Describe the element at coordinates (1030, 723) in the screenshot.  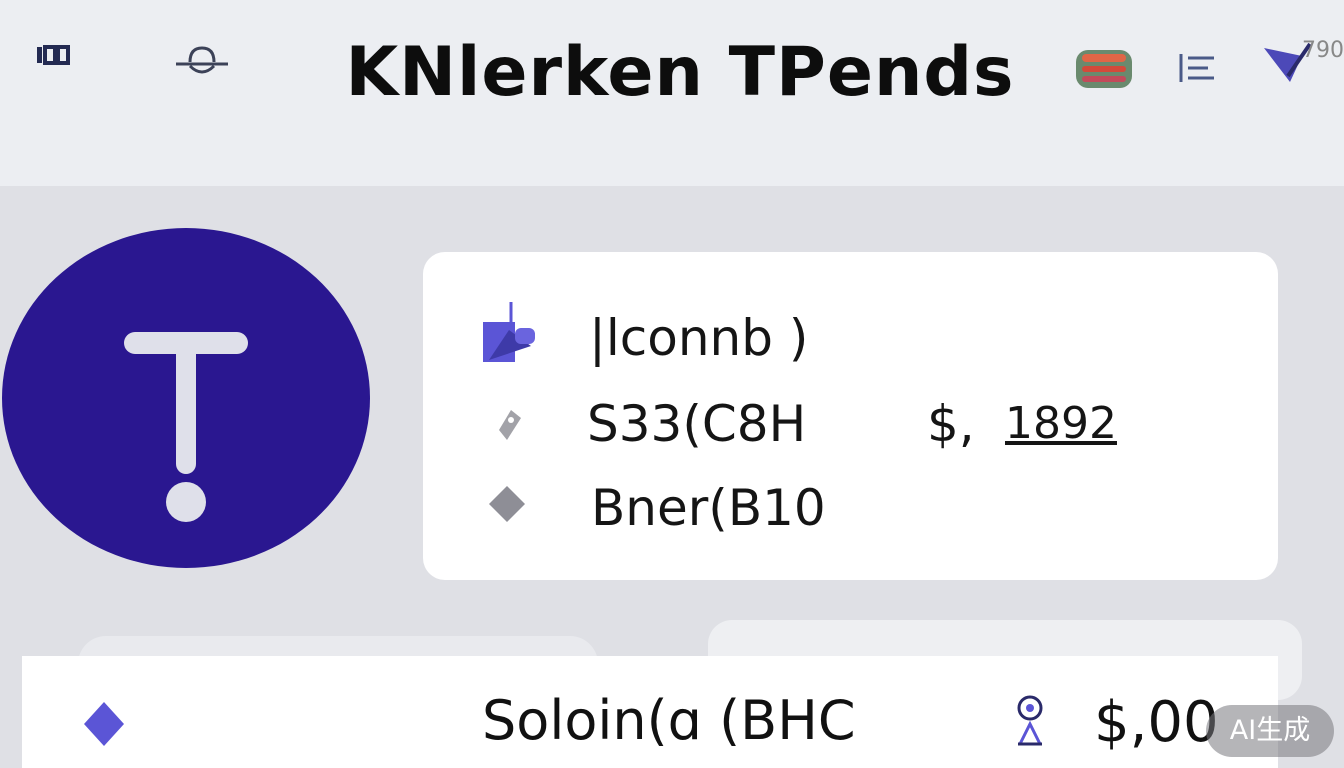
I see `pin-icon` at that location.